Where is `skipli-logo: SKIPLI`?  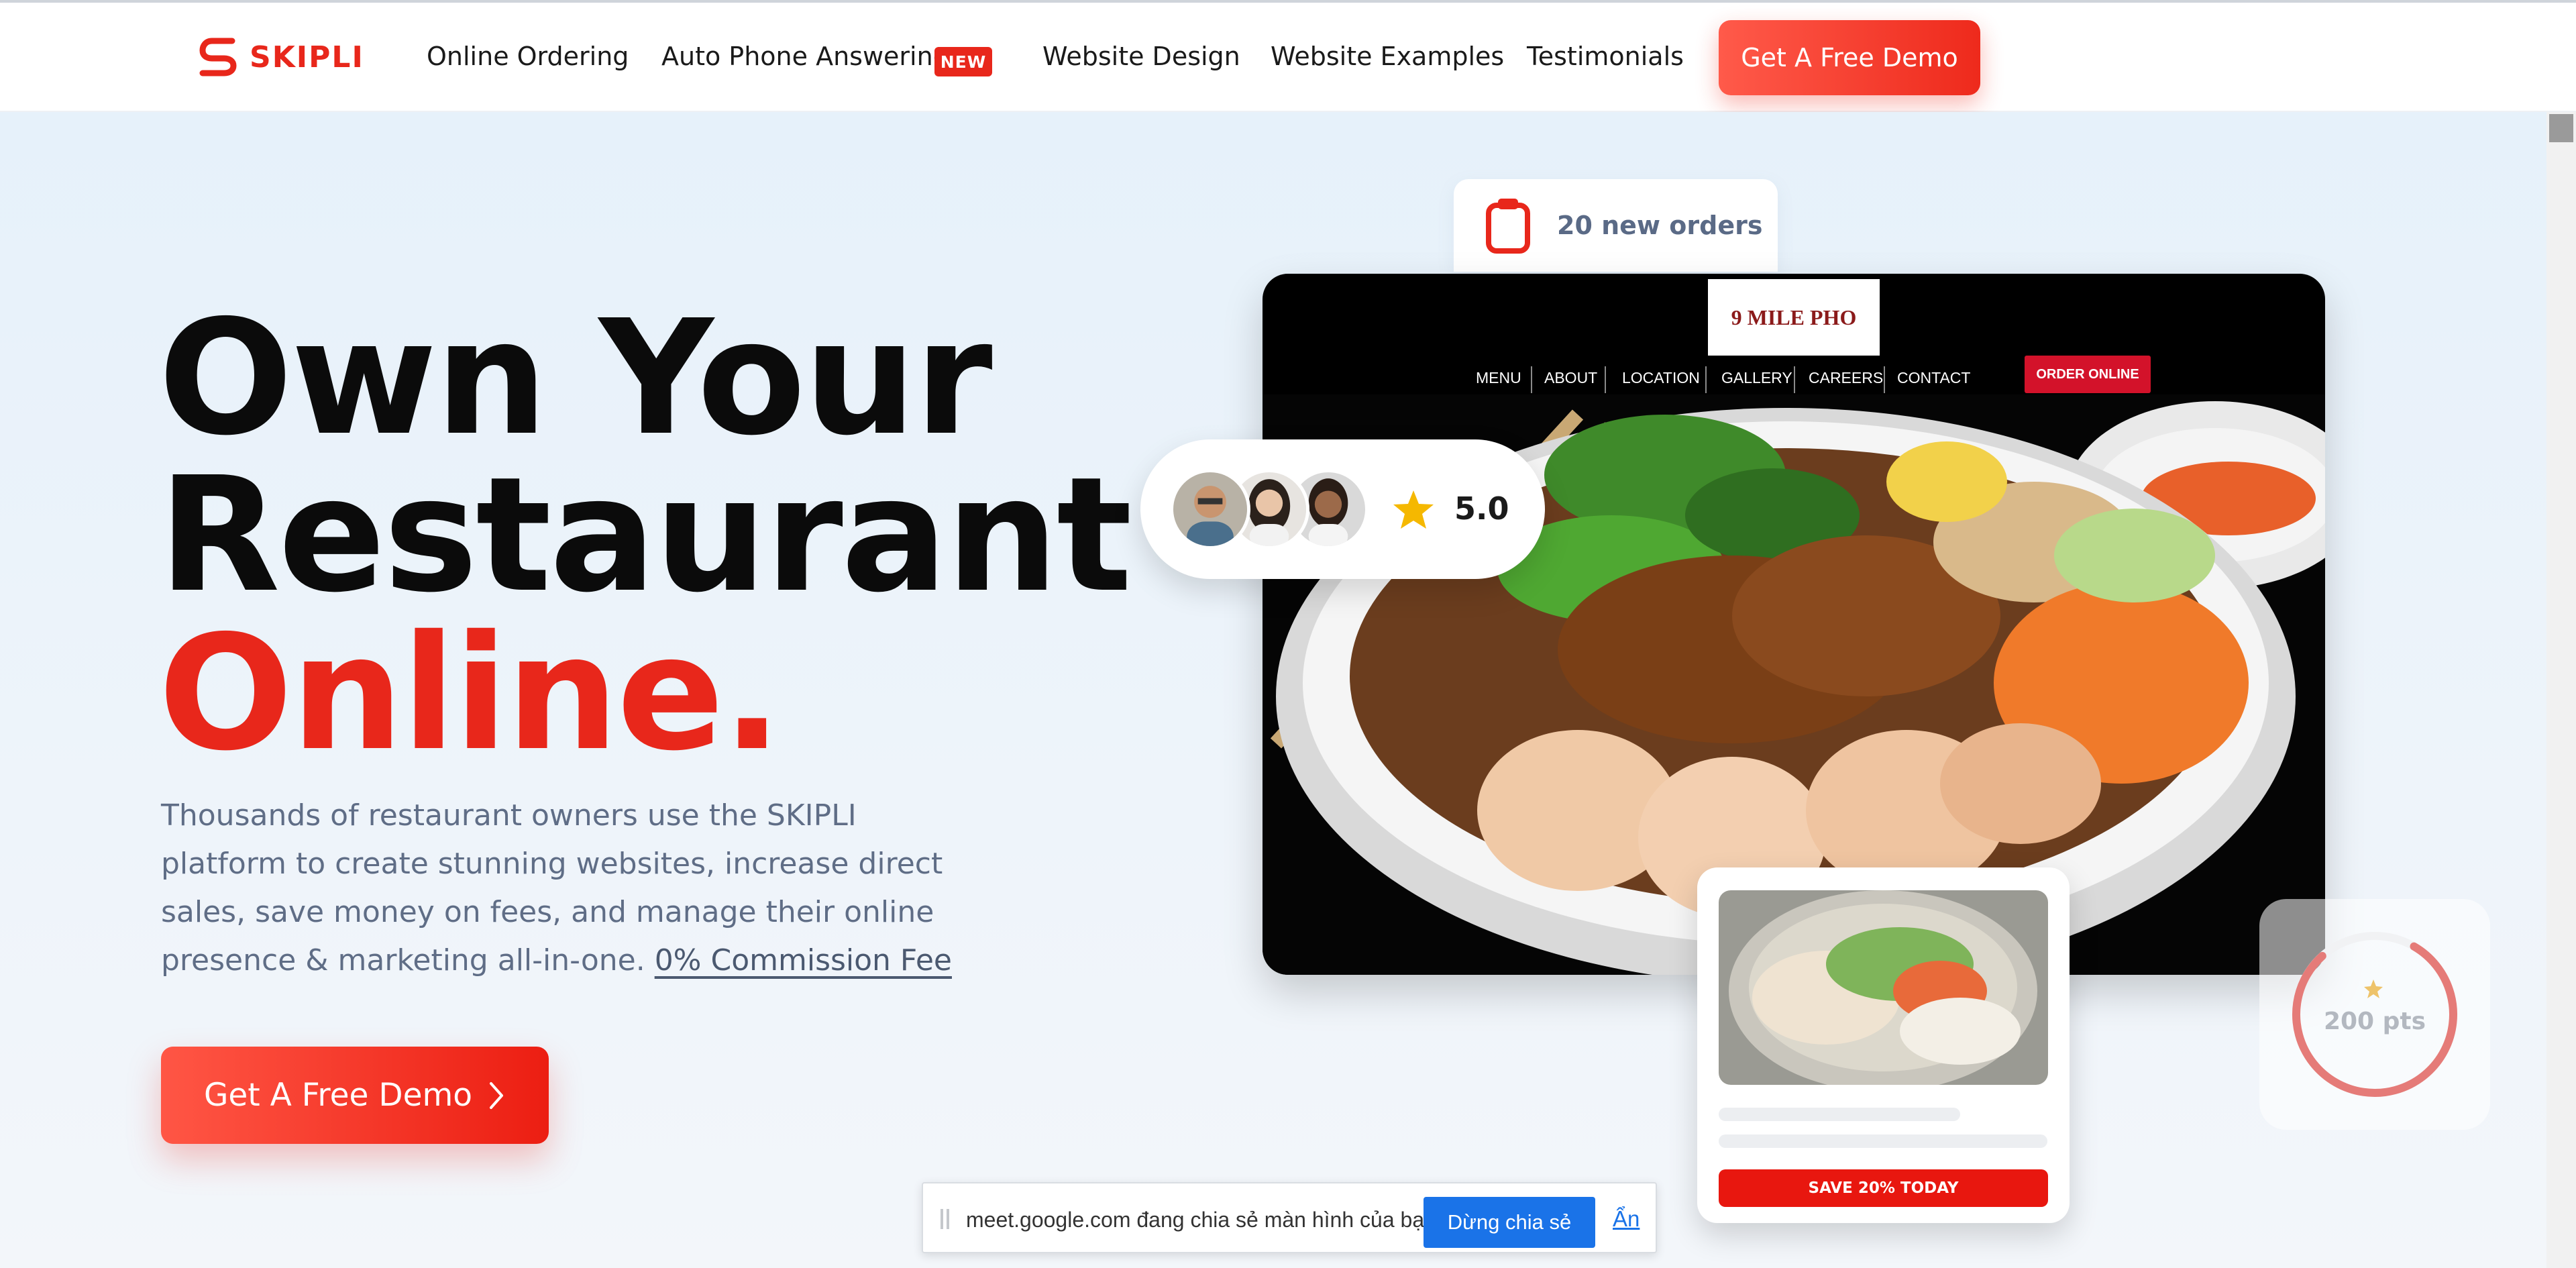
skipli-logo: SKIPLI is located at coordinates (280, 57).